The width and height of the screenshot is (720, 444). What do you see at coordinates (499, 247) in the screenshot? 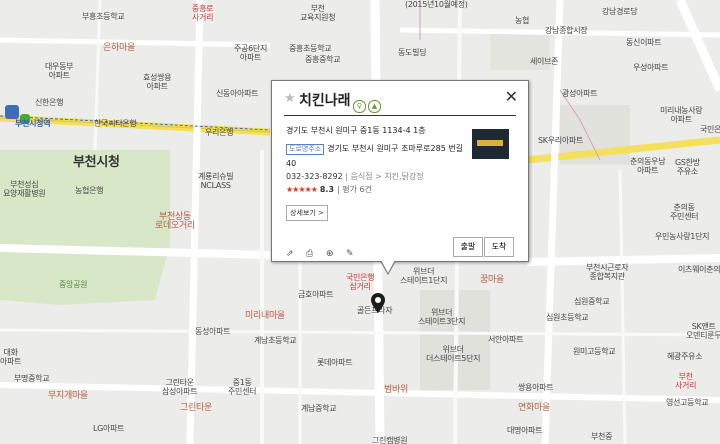
I see `arrival-button: 도착` at bounding box center [499, 247].